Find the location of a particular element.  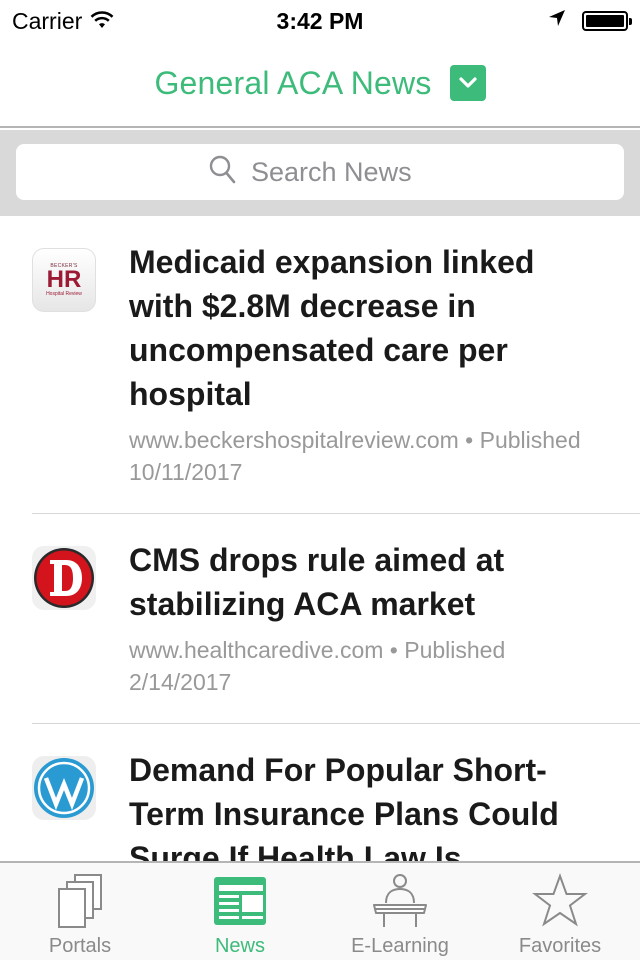

battery-icon is located at coordinates (607, 20).